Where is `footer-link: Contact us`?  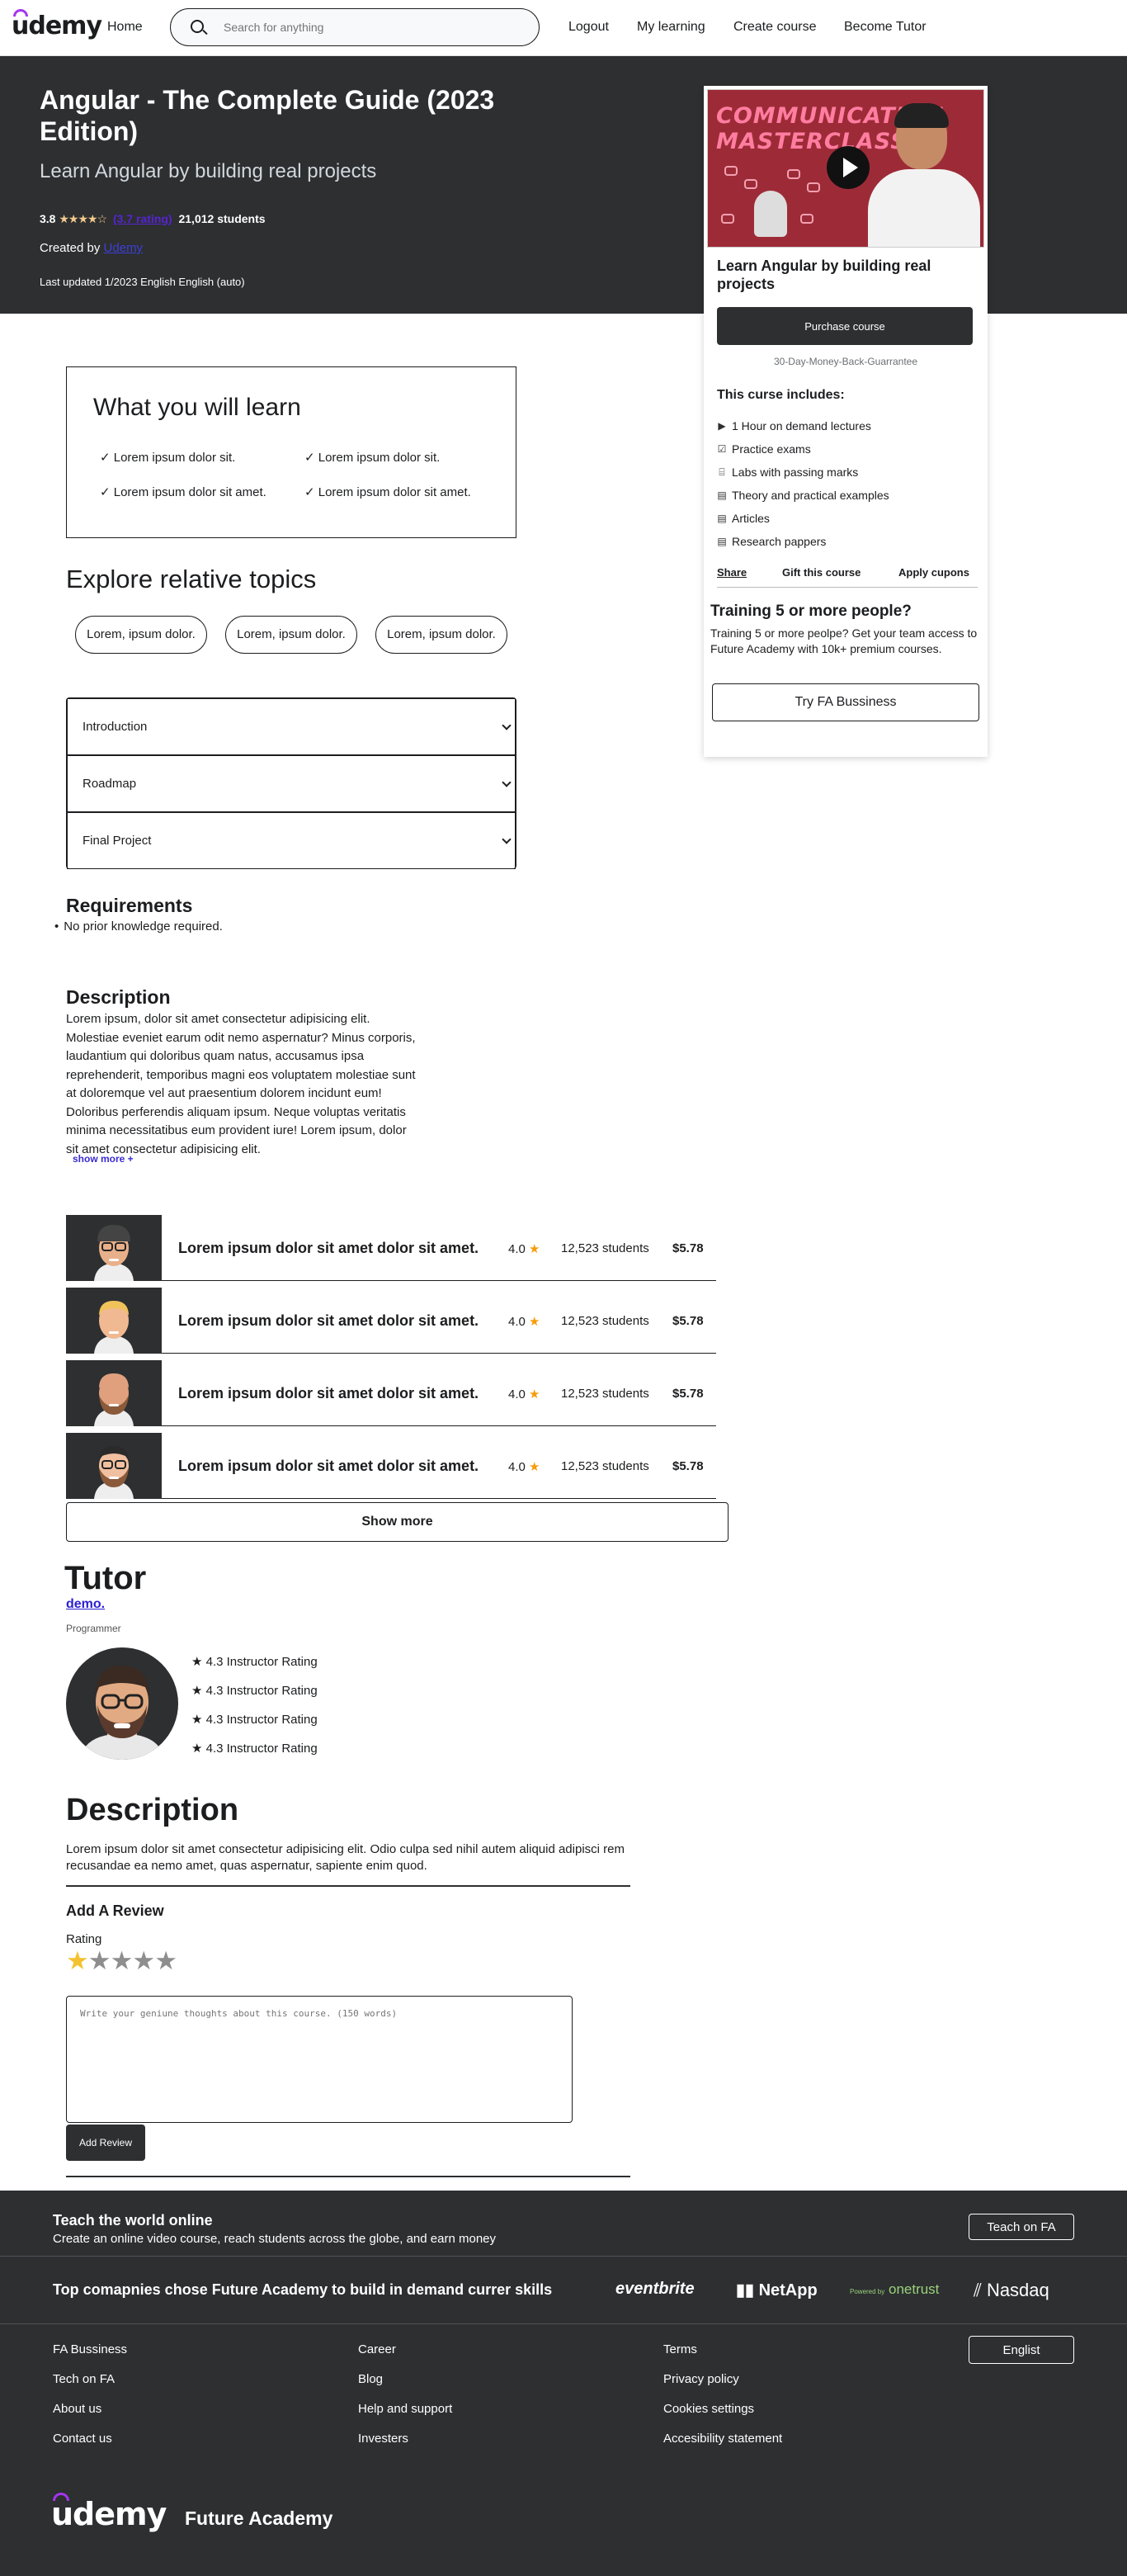 footer-link: Contact us is located at coordinates (82, 2439).